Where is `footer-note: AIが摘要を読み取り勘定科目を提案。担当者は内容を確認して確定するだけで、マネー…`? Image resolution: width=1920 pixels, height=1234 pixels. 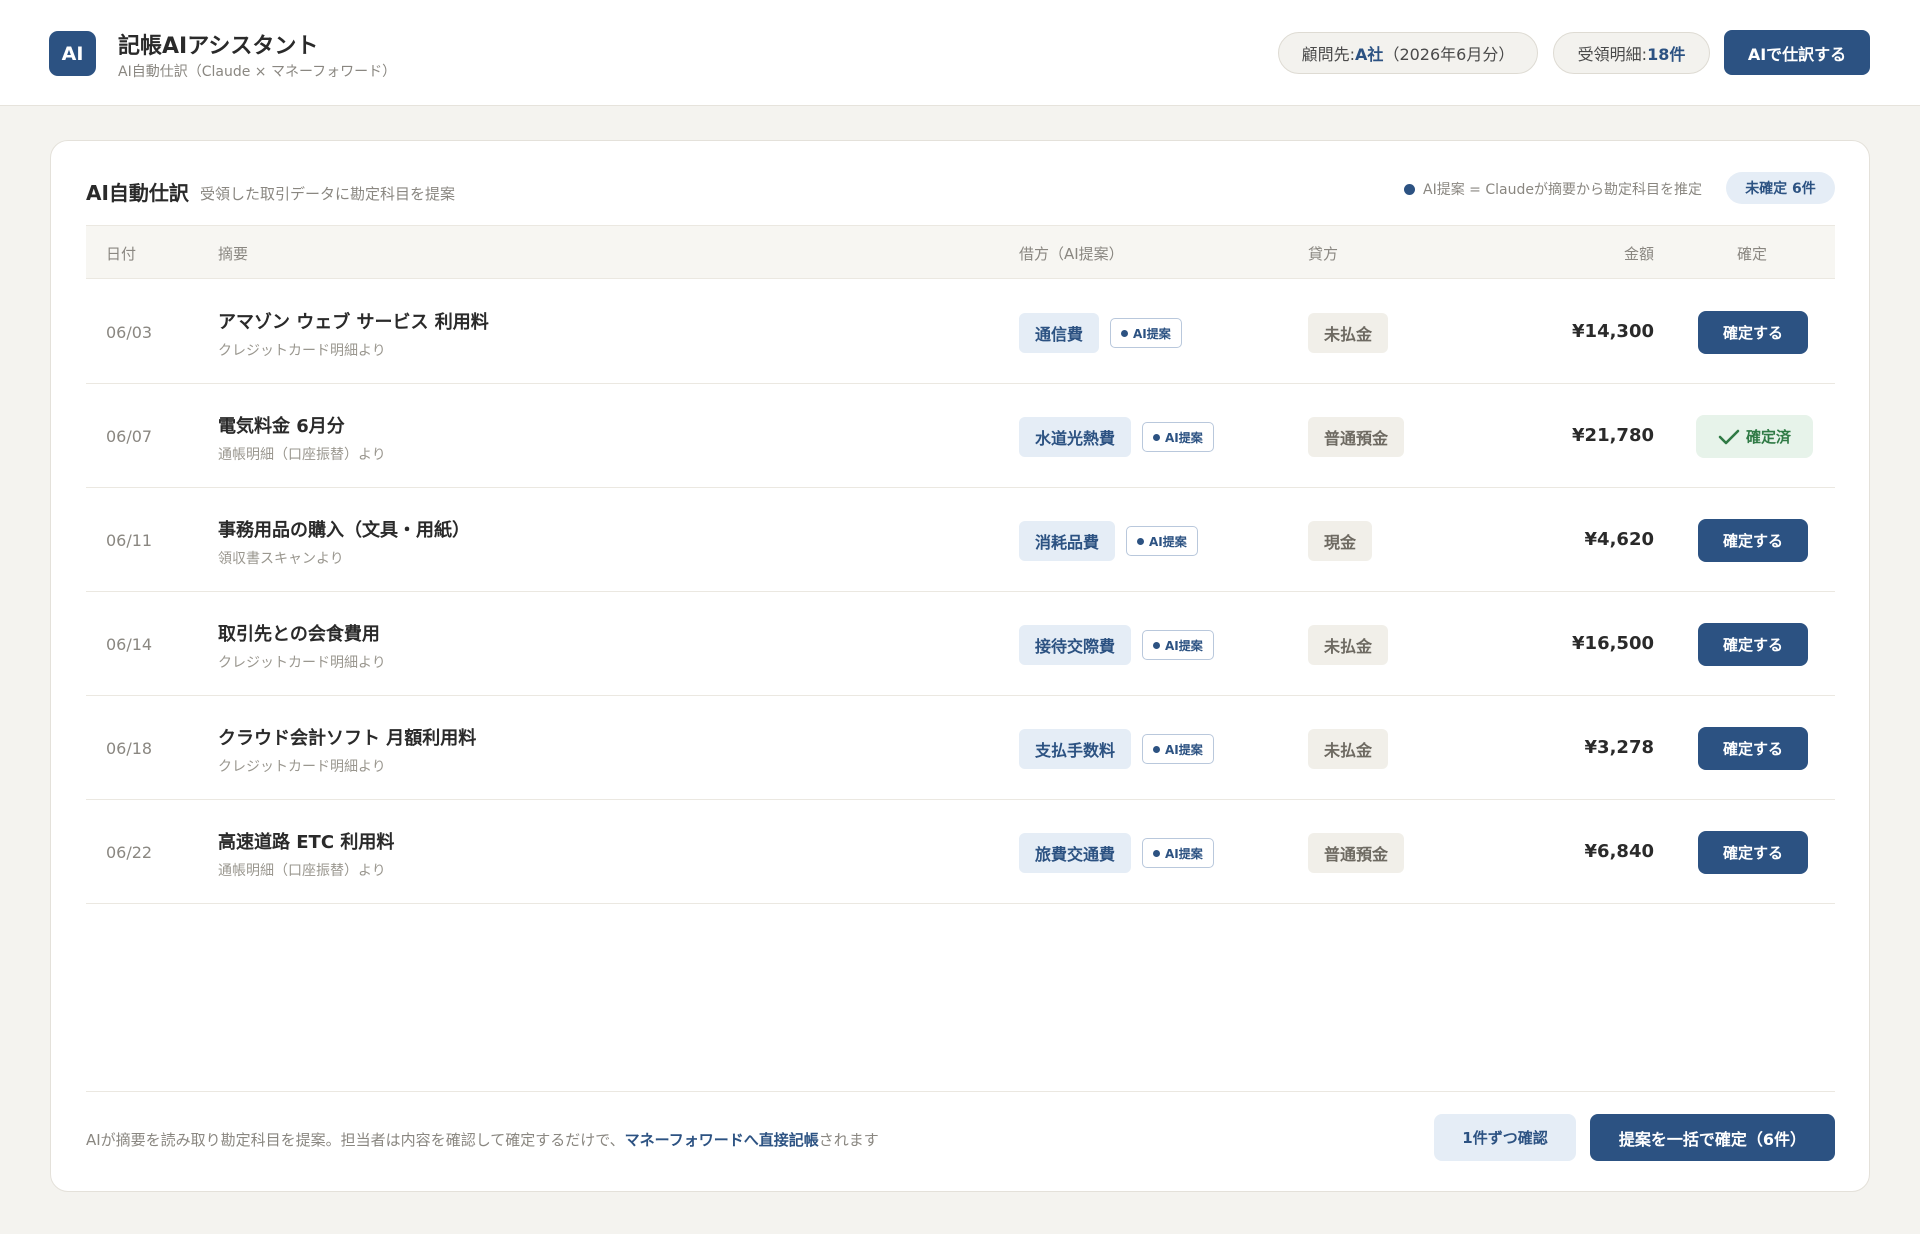
footer-note: AIが摘要を読み取り勘定科目を提案。担当者は内容を確認して確定するだけで、マネー… is located at coordinates (482, 1139).